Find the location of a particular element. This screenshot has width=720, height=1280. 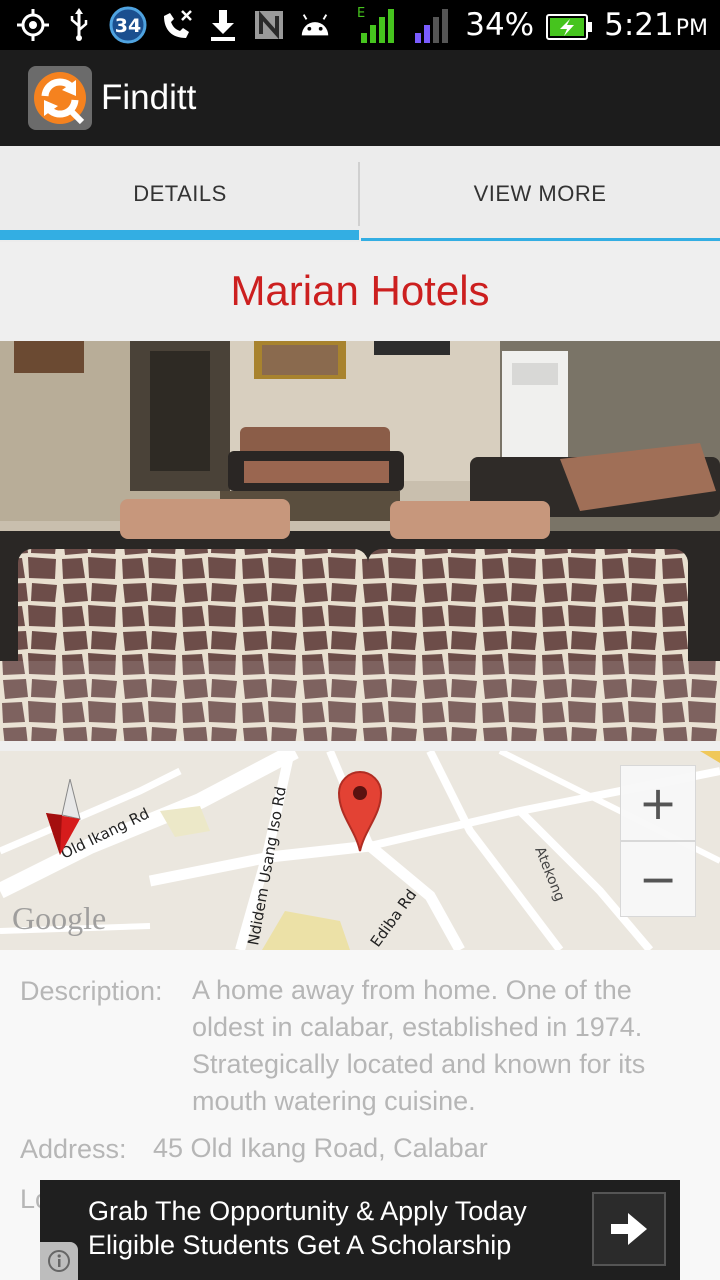

svg-text: E is located at coordinates (361, 13).